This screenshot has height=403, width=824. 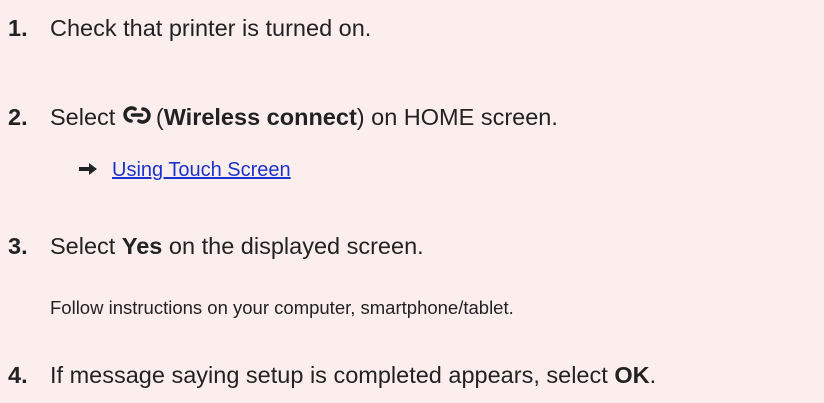 I want to click on open-paren: (, so click(x=159, y=117).